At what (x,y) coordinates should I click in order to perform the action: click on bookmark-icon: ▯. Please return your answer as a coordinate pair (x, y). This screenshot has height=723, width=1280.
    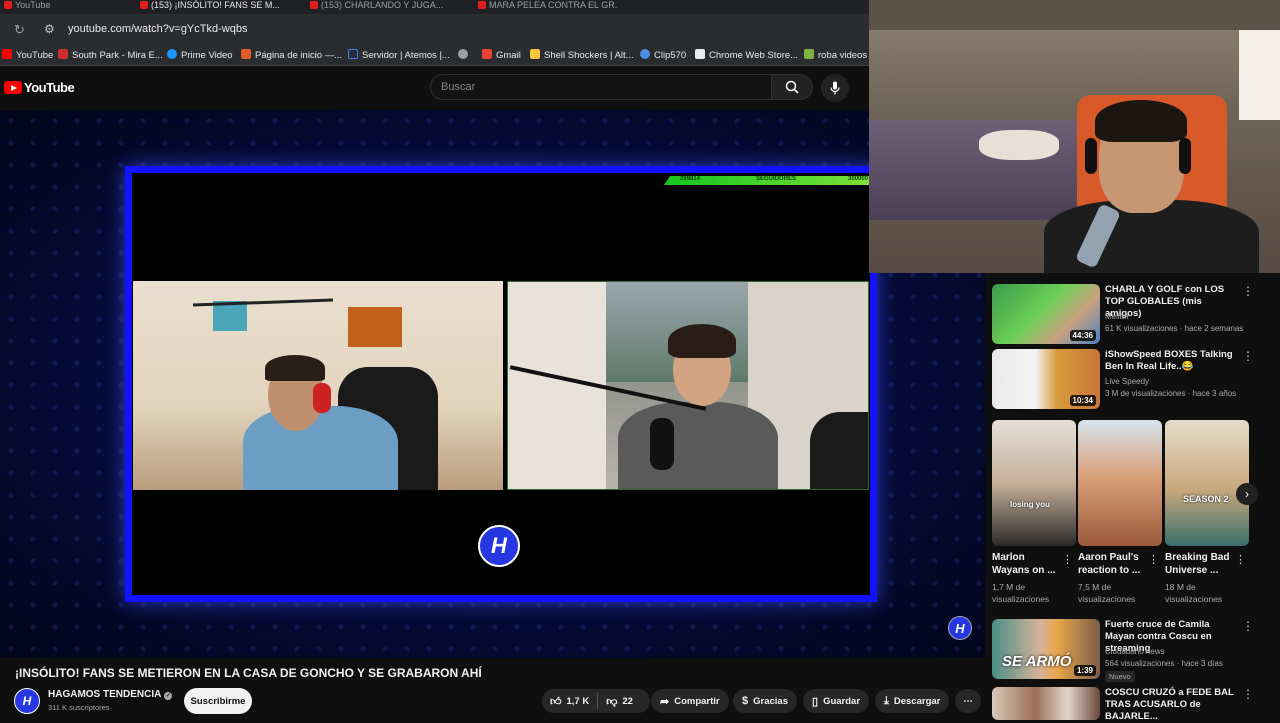
    Looking at the image, I should click on (815, 701).